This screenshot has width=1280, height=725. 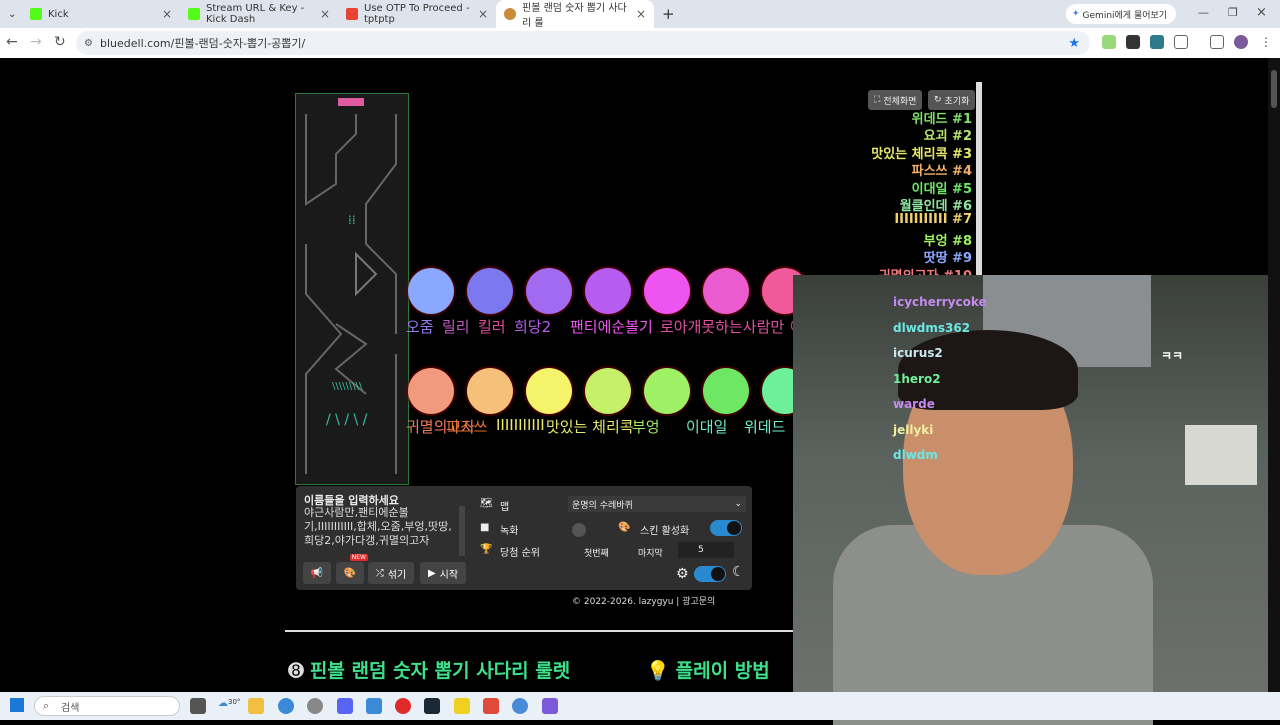 I want to click on kick-icon, so click(x=194, y=14).